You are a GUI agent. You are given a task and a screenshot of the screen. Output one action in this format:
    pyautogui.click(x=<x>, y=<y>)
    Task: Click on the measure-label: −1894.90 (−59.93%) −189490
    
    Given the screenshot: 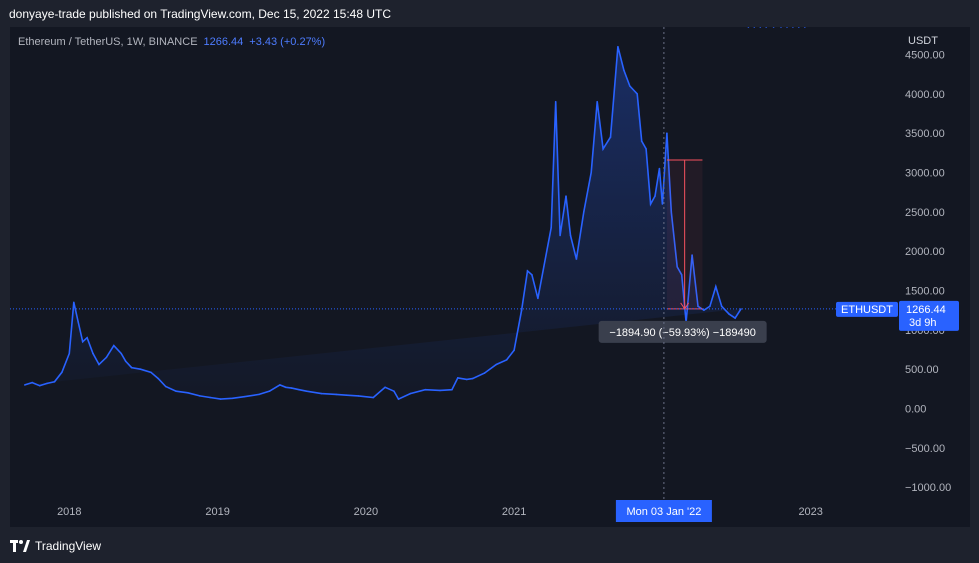 What is the action you would take?
    pyautogui.click(x=682, y=333)
    